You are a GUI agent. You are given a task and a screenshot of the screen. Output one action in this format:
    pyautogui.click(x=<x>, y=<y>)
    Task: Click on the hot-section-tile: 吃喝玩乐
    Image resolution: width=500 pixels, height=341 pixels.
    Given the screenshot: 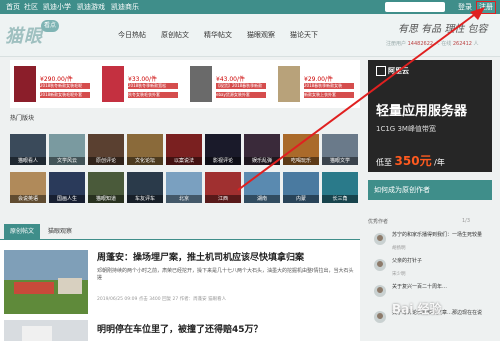 What is the action you would take?
    pyautogui.click(x=301, y=149)
    